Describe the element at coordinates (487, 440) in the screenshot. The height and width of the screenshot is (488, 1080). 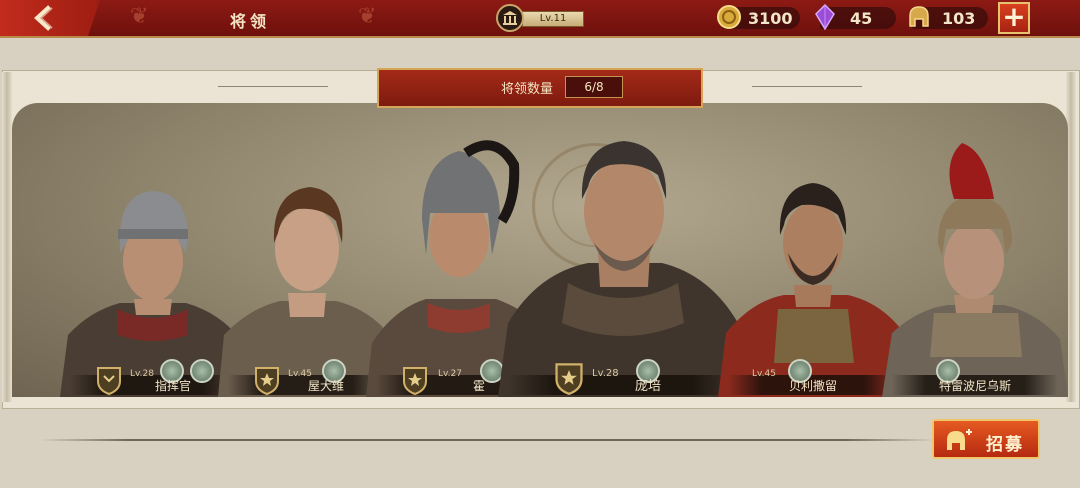
I see `bottom-divider` at that location.